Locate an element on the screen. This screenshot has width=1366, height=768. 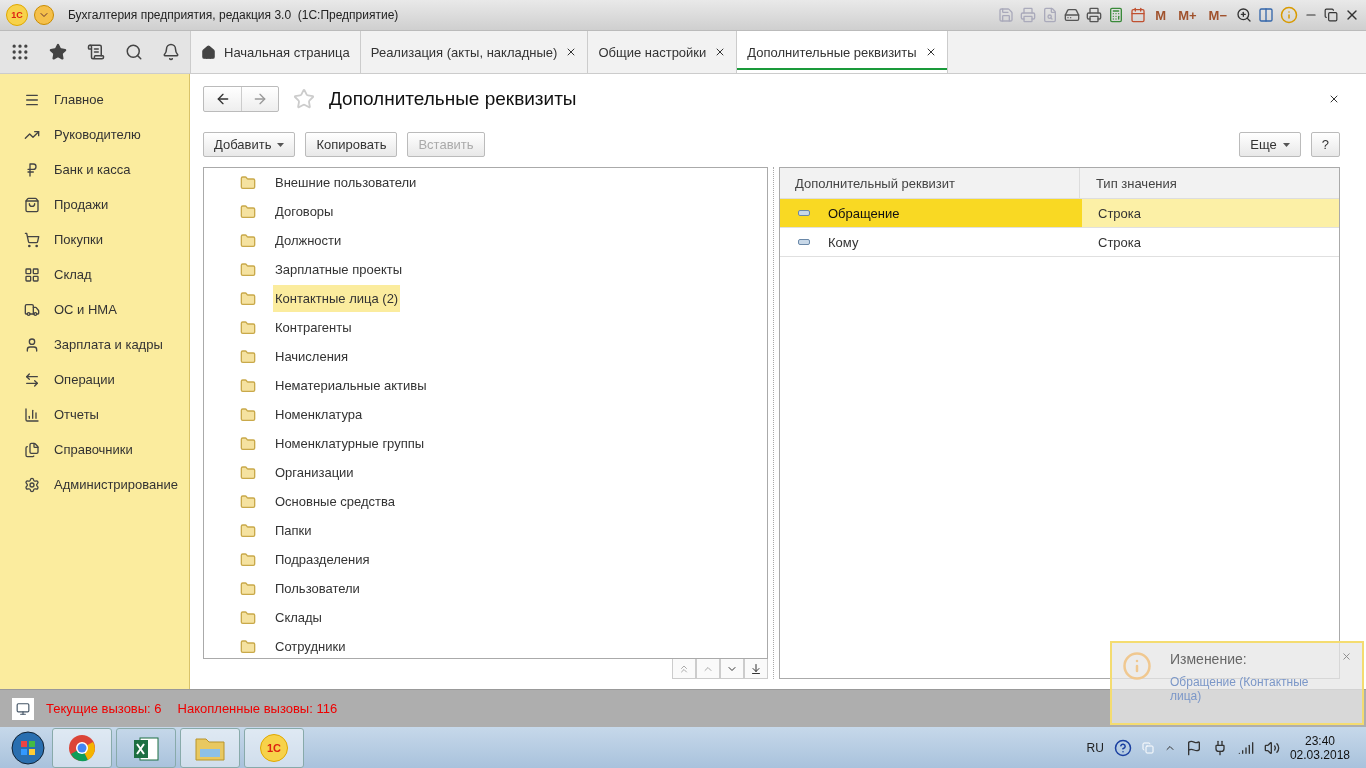
status-text: Текущие вызовы: 6 is located at coordinates (104, 708).